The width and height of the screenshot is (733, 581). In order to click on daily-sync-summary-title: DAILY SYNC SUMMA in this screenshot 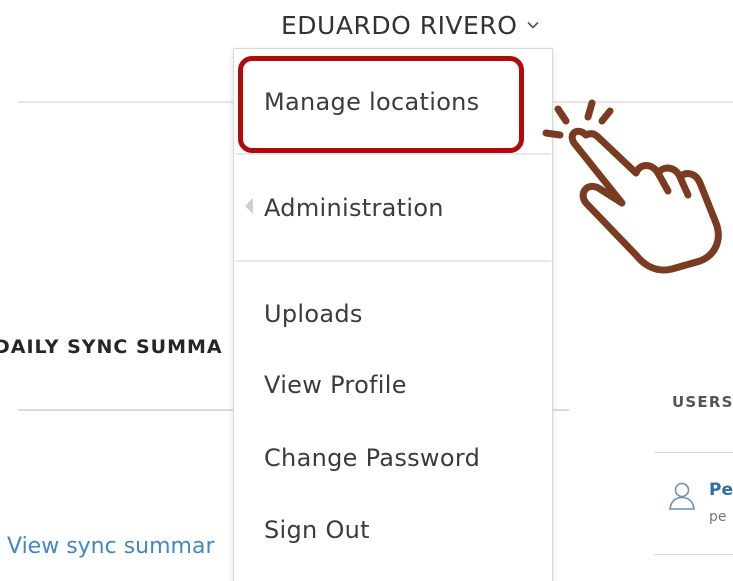, I will do `click(111, 347)`.